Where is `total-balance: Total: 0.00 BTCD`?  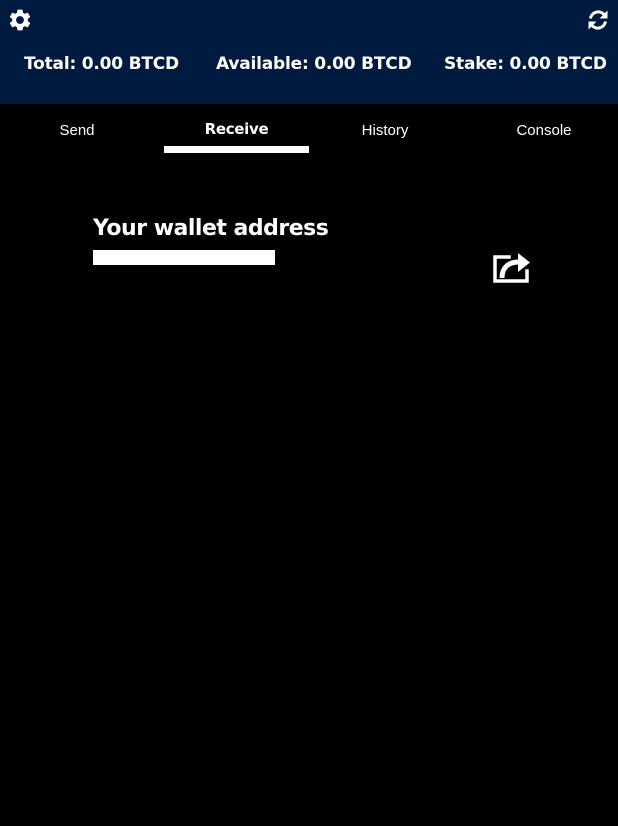
total-balance: Total: 0.00 BTCD is located at coordinates (101, 64).